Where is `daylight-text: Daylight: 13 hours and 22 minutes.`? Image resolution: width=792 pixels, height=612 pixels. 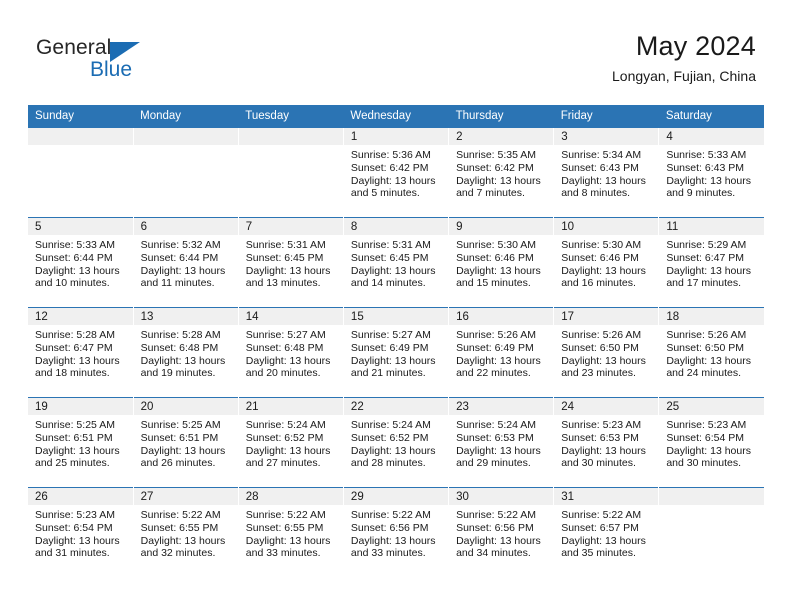
daylight-text: Daylight: 13 hours and 22 minutes. is located at coordinates (498, 367).